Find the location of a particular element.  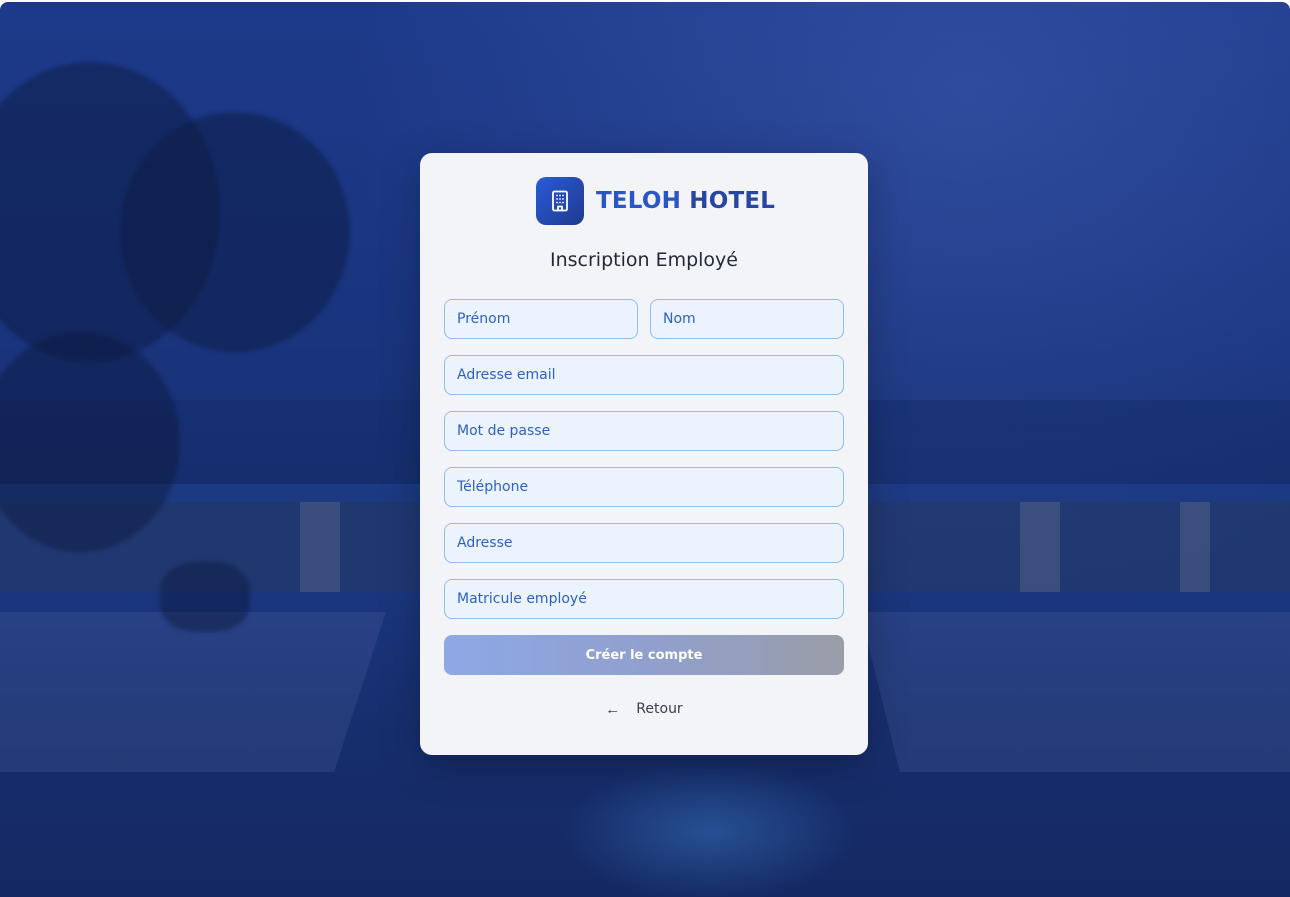

first-name-field is located at coordinates (541, 319).